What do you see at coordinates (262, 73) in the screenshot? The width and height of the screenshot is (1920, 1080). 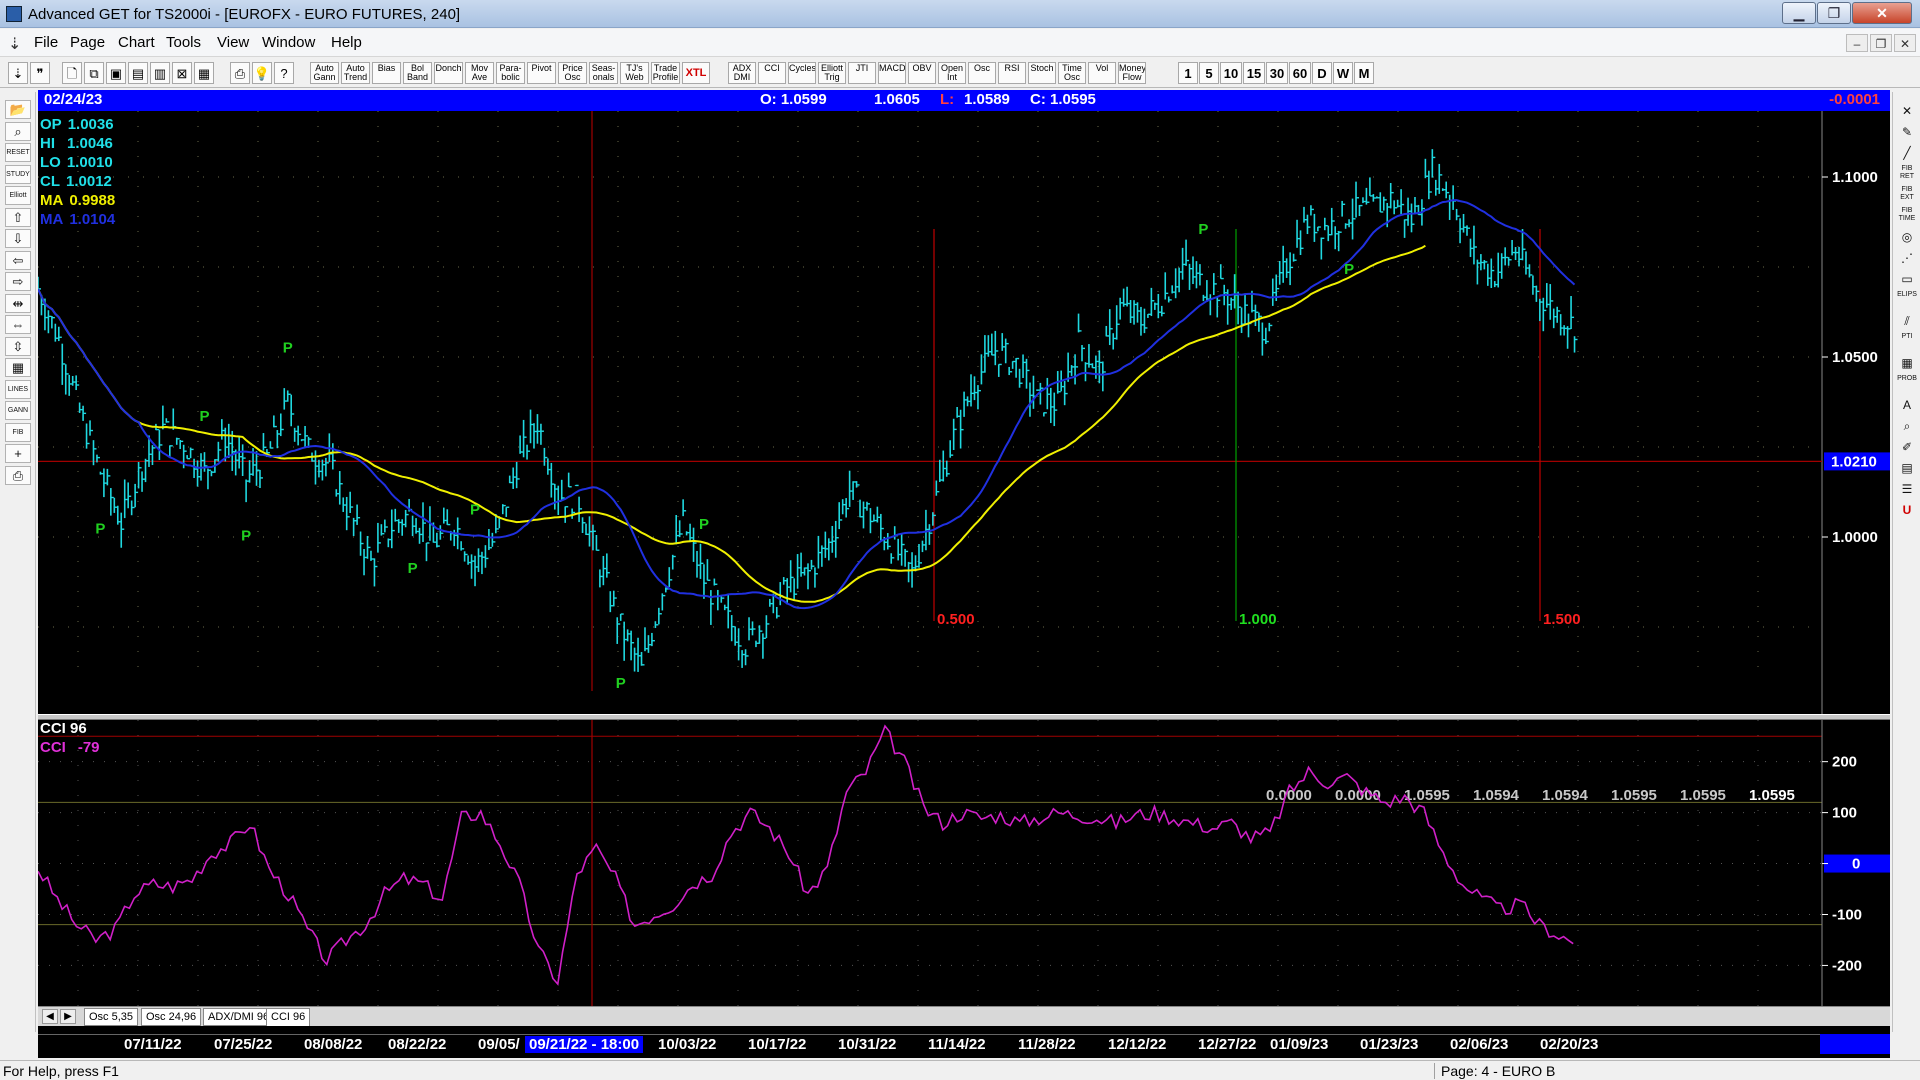 I see `bulb-icon: 💡` at bounding box center [262, 73].